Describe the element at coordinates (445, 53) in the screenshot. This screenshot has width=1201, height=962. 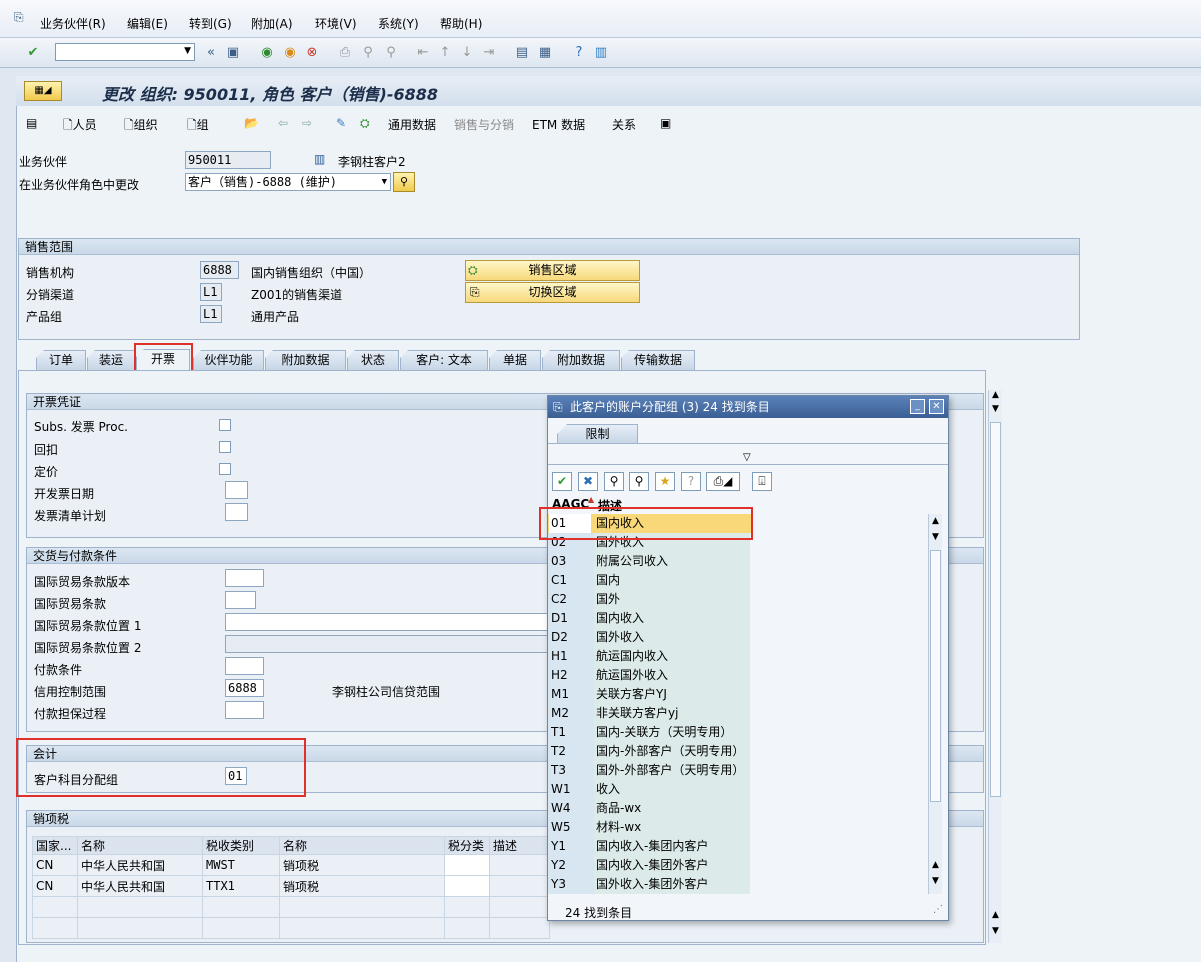
I see `previous-page-icon: ↑` at that location.